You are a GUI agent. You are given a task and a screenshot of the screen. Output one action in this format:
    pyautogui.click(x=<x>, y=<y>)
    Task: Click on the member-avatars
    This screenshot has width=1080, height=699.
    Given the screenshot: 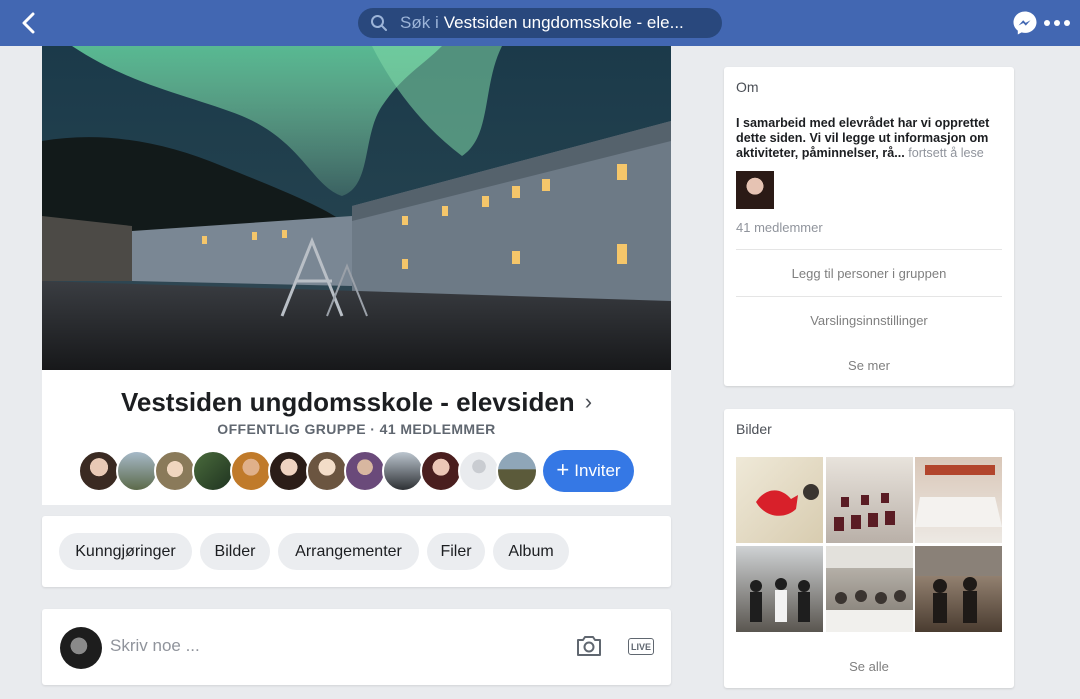 What is the action you would take?
    pyautogui.click(x=308, y=472)
    